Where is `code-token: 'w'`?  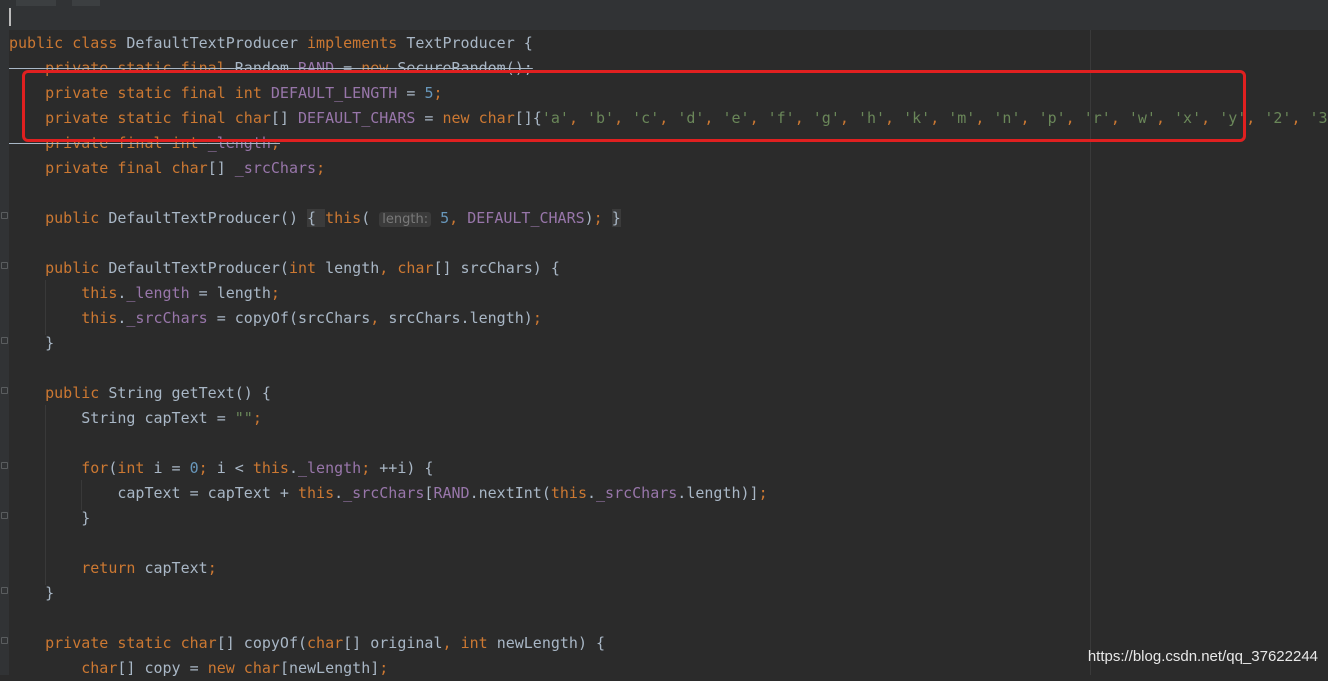
code-token: 'w' is located at coordinates (1142, 118).